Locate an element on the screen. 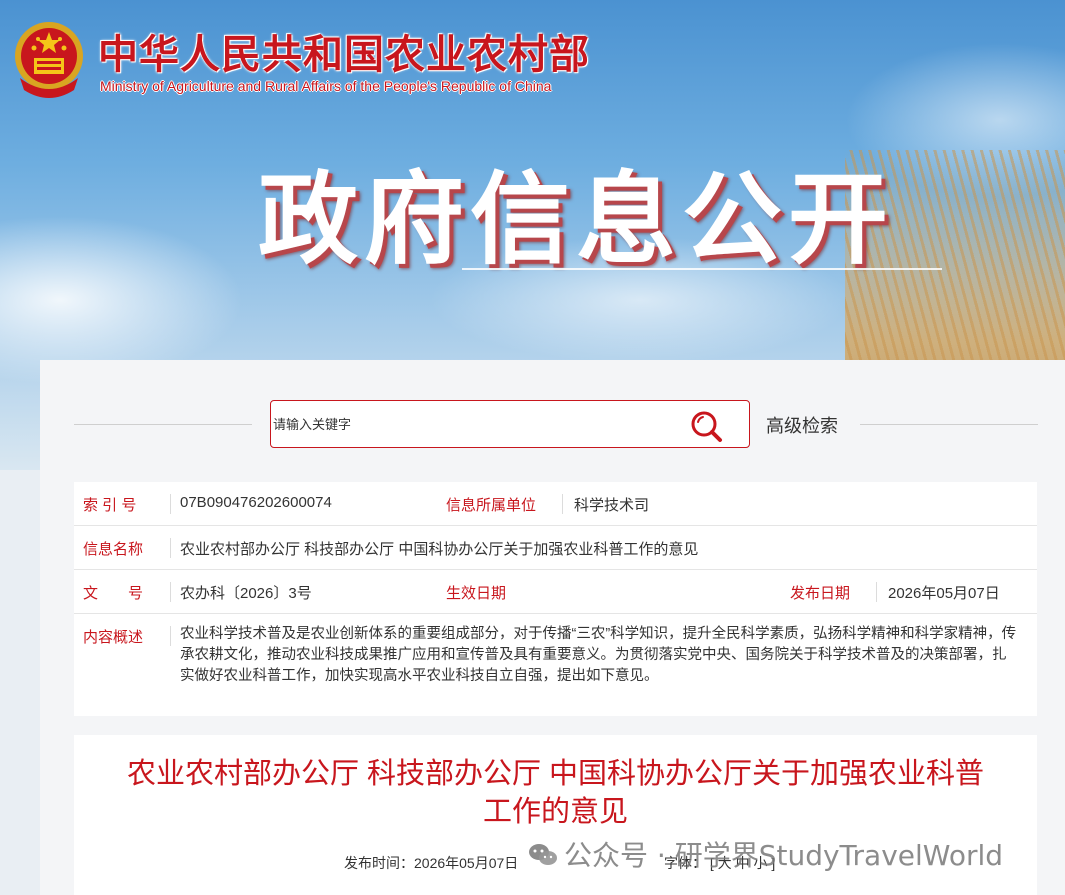  dept-value: 科学技术司 is located at coordinates (612, 505).